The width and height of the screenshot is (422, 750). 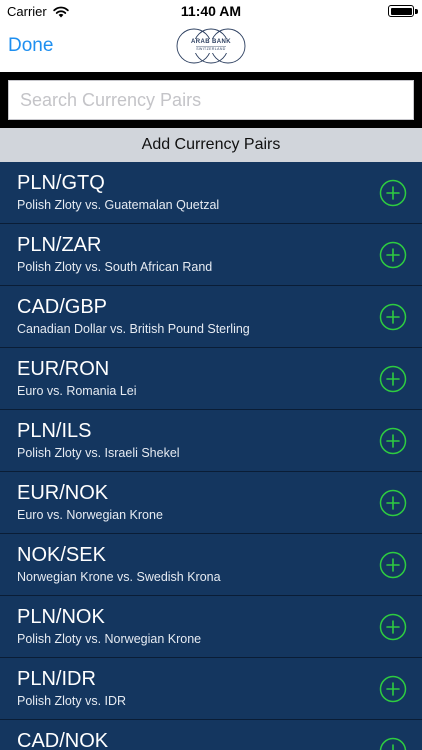 I want to click on pair-description: Polish Zloty vs. Israeli Shekel, so click(x=98, y=453).